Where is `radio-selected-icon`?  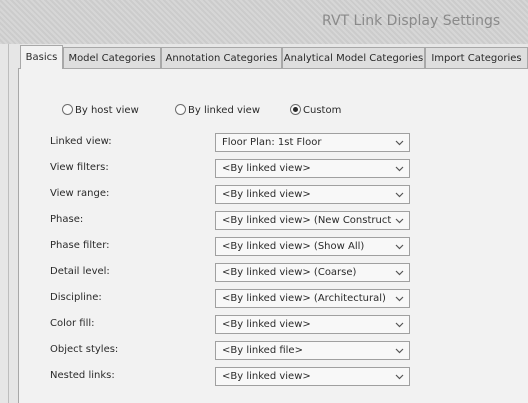 radio-selected-icon is located at coordinates (295, 109).